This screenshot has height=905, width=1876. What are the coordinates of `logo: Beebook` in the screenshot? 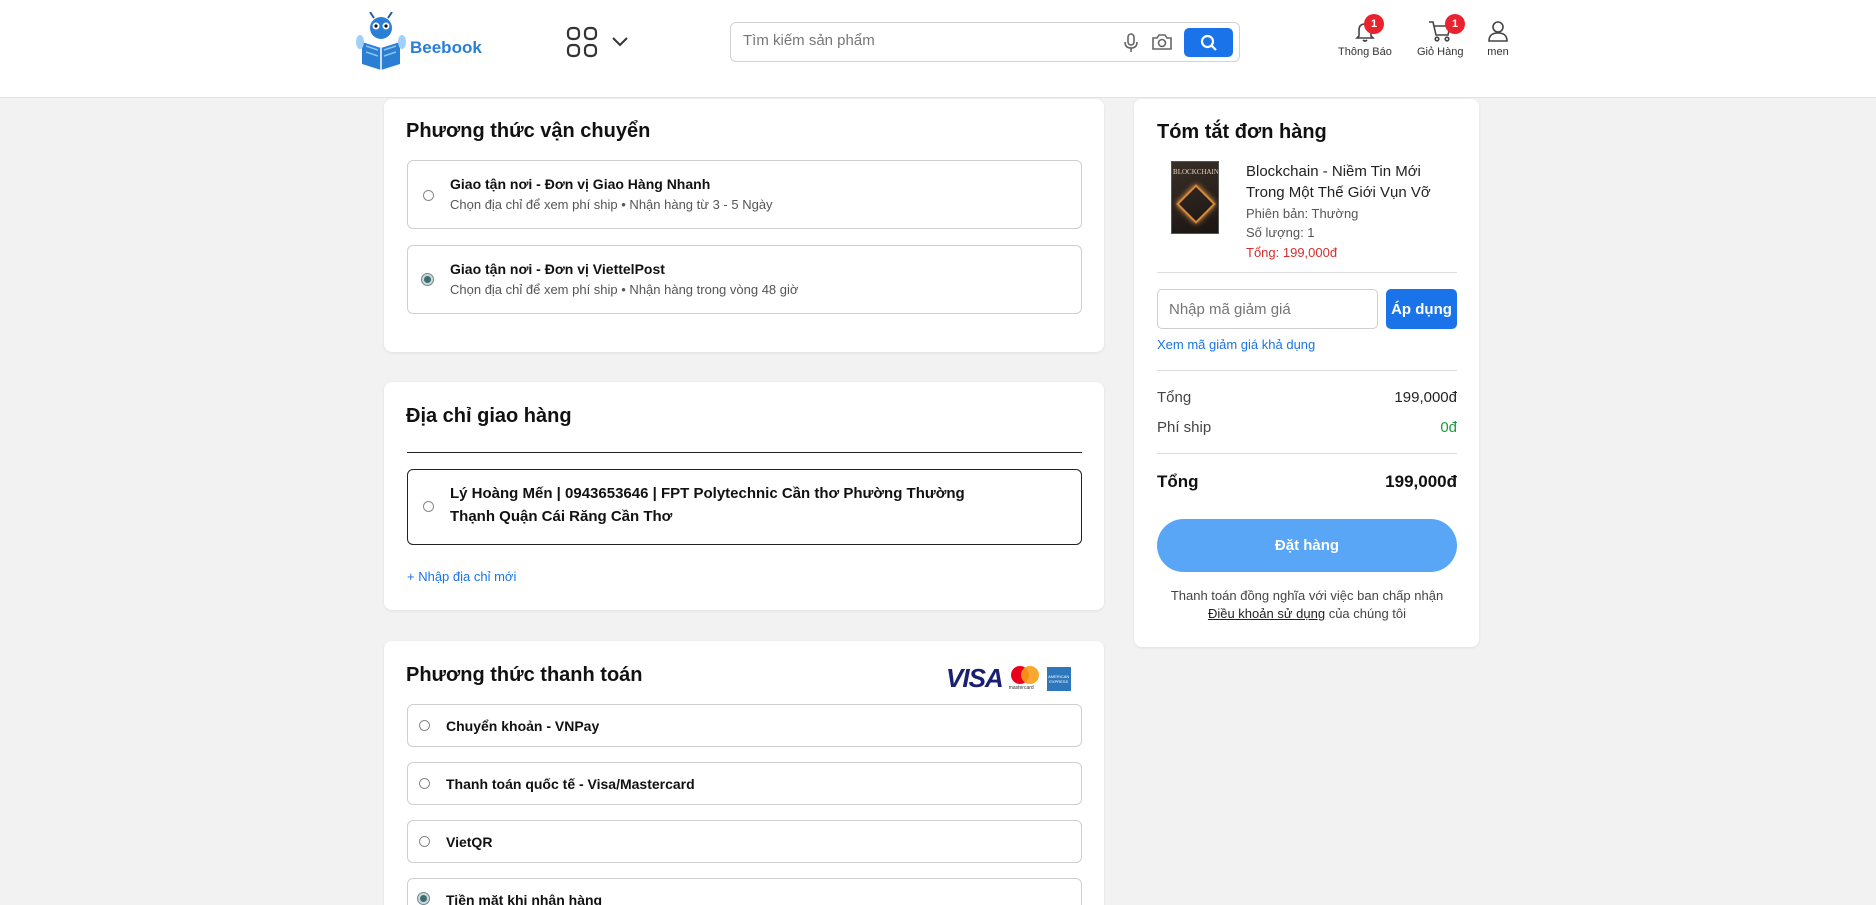 It's located at (419, 41).